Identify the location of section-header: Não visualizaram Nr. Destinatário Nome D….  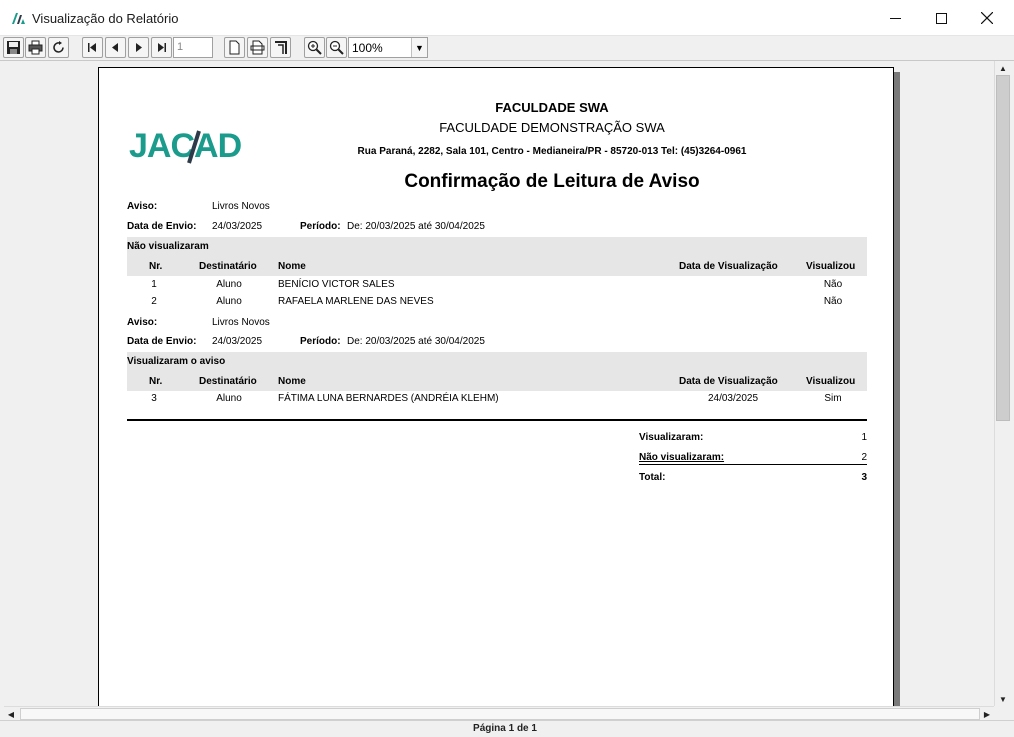
(497, 256).